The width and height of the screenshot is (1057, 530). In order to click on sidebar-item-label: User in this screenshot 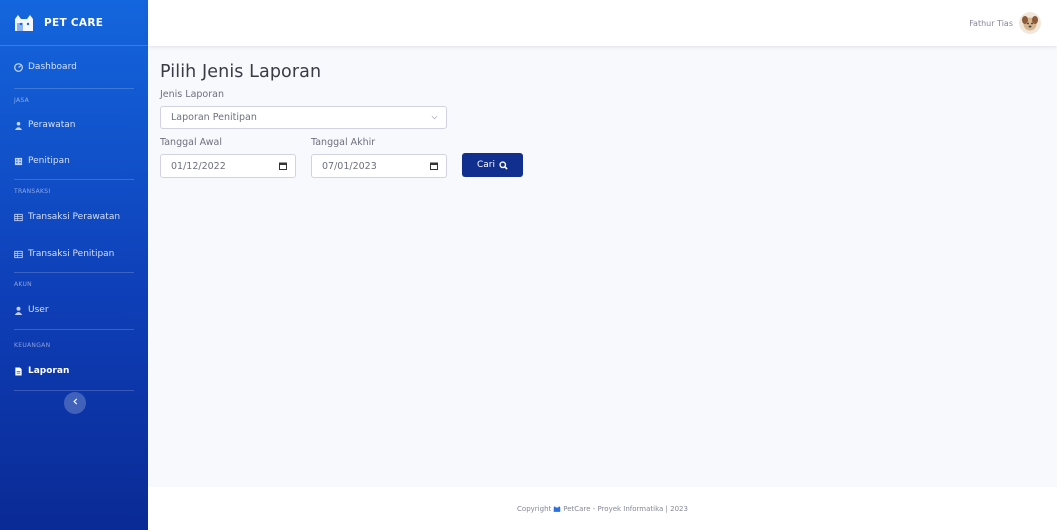, I will do `click(38, 310)`.